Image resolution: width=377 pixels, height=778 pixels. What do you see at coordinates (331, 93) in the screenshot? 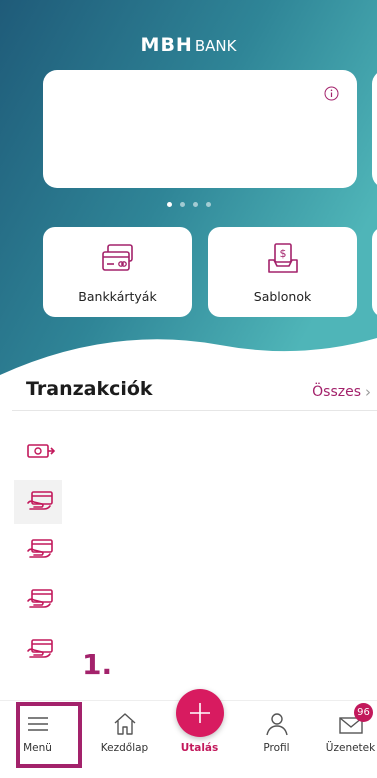
I see `info-icon` at bounding box center [331, 93].